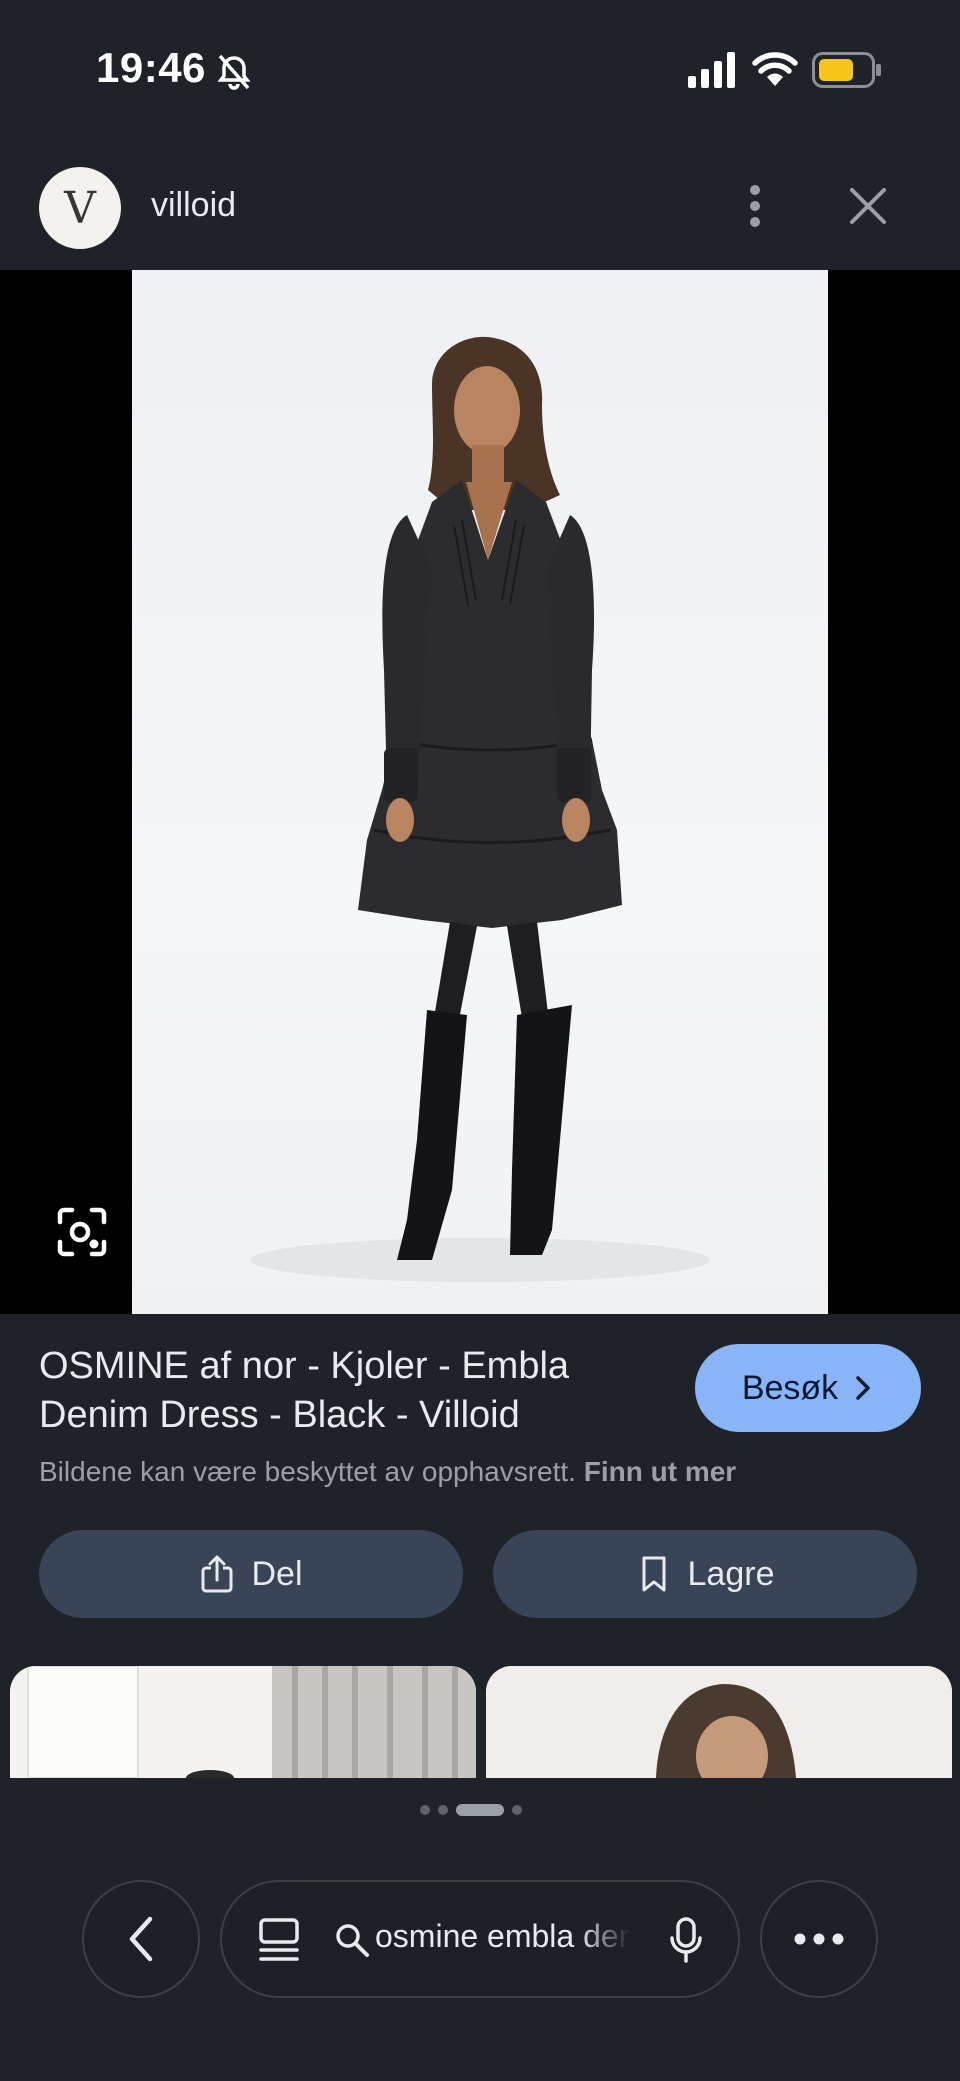 Image resolution: width=960 pixels, height=2081 pixels. I want to click on tabs-icon, so click(279, 1940).